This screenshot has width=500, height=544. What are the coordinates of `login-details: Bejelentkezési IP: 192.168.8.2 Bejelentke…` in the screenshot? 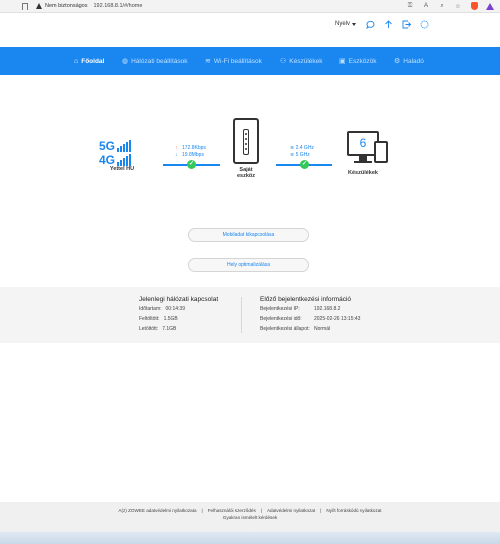 It's located at (310, 319).